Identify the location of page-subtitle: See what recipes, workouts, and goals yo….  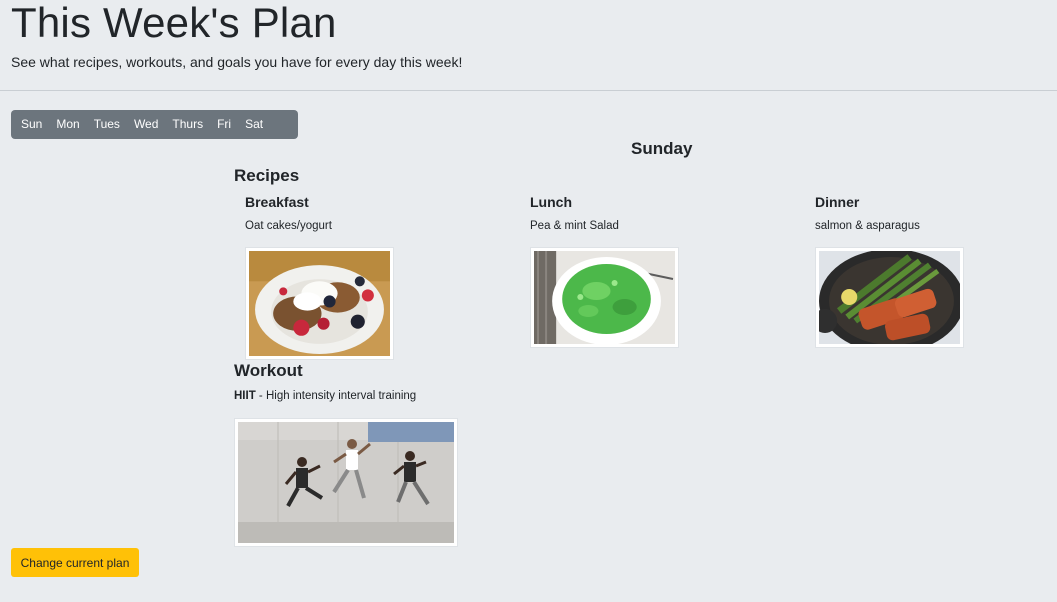
(237, 62).